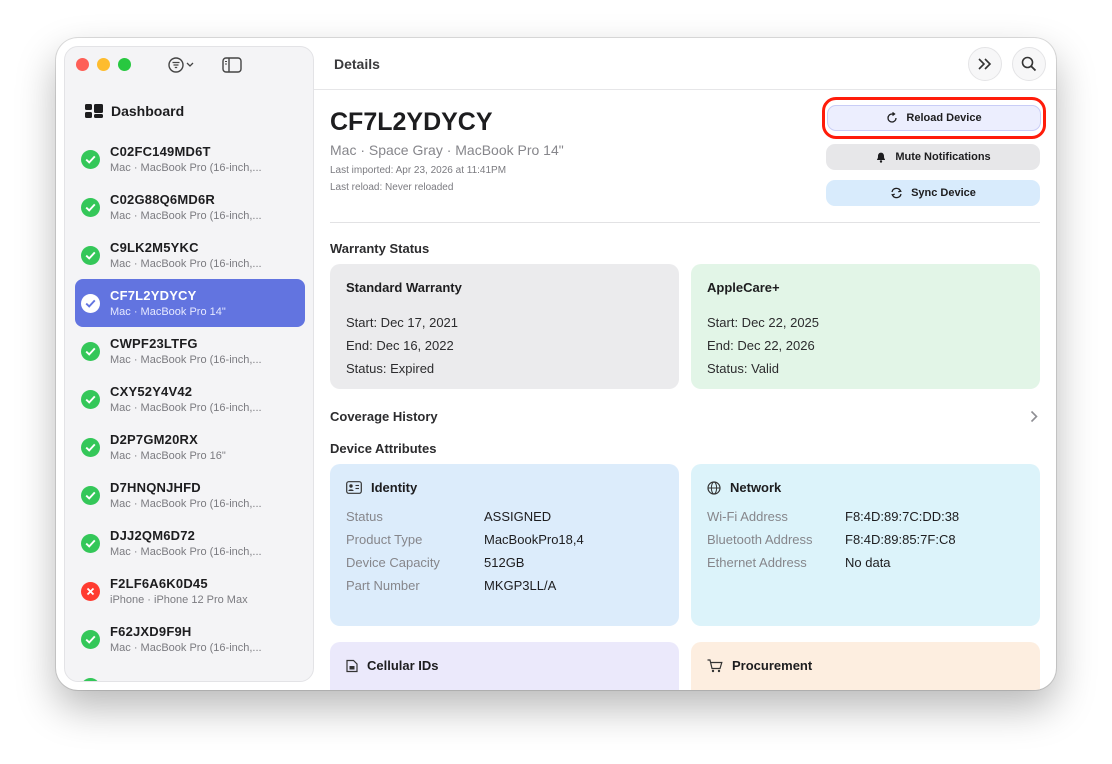 This screenshot has height=764, width=1112. Describe the element at coordinates (155, 487) in the screenshot. I see `device-serial: D7HNQNJHFD` at that location.